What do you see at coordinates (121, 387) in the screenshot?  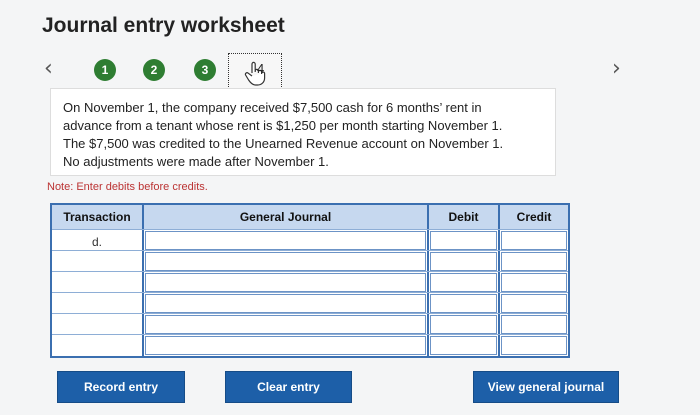 I see `record-entry-button: Record entry` at bounding box center [121, 387].